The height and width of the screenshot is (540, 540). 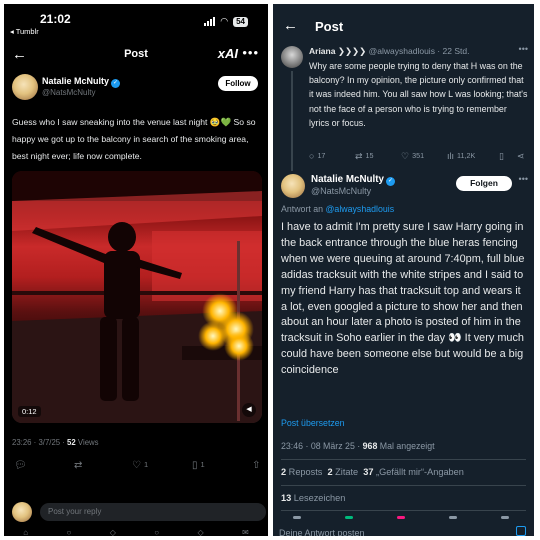 I want to click on thread-line, so click(x=292, y=121).